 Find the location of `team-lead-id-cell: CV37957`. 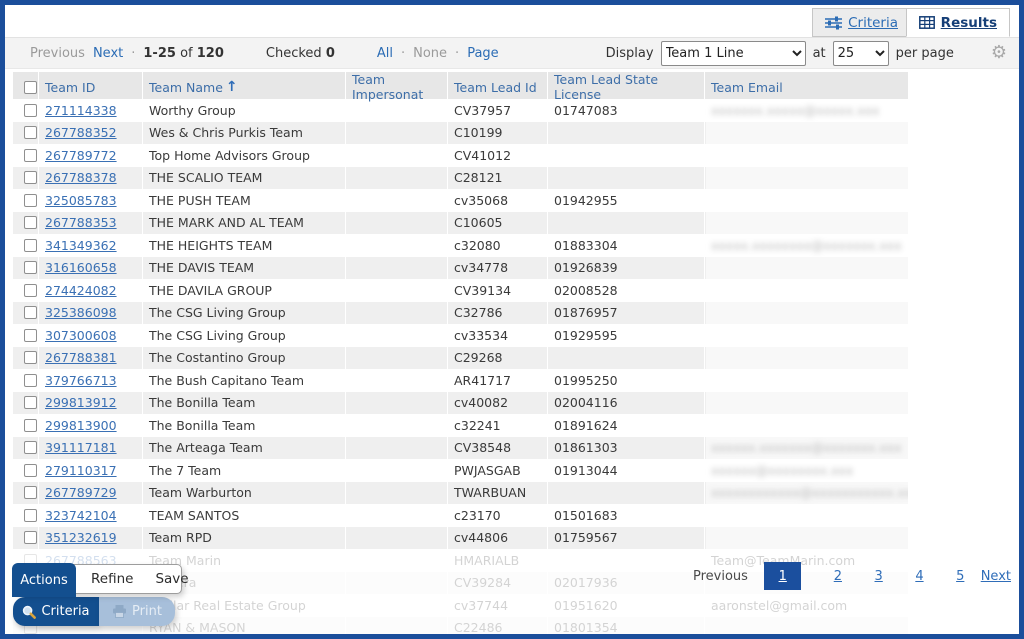

team-lead-id-cell: CV37957 is located at coordinates (498, 110).